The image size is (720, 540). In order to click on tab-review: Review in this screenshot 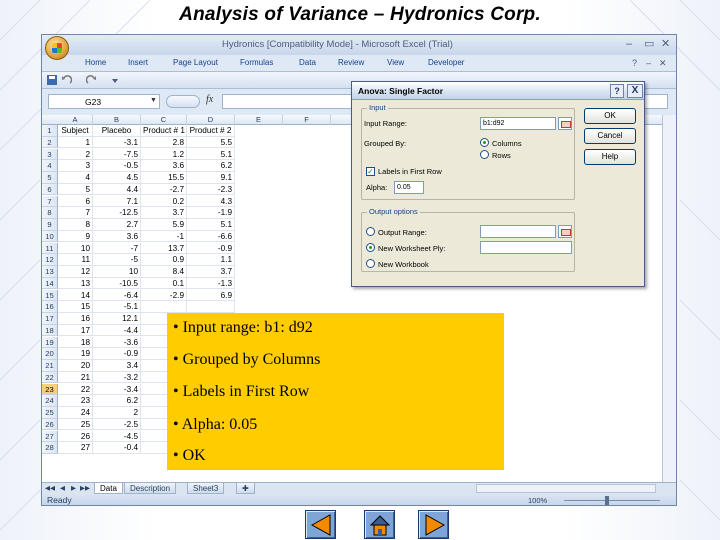, I will do `click(351, 62)`.